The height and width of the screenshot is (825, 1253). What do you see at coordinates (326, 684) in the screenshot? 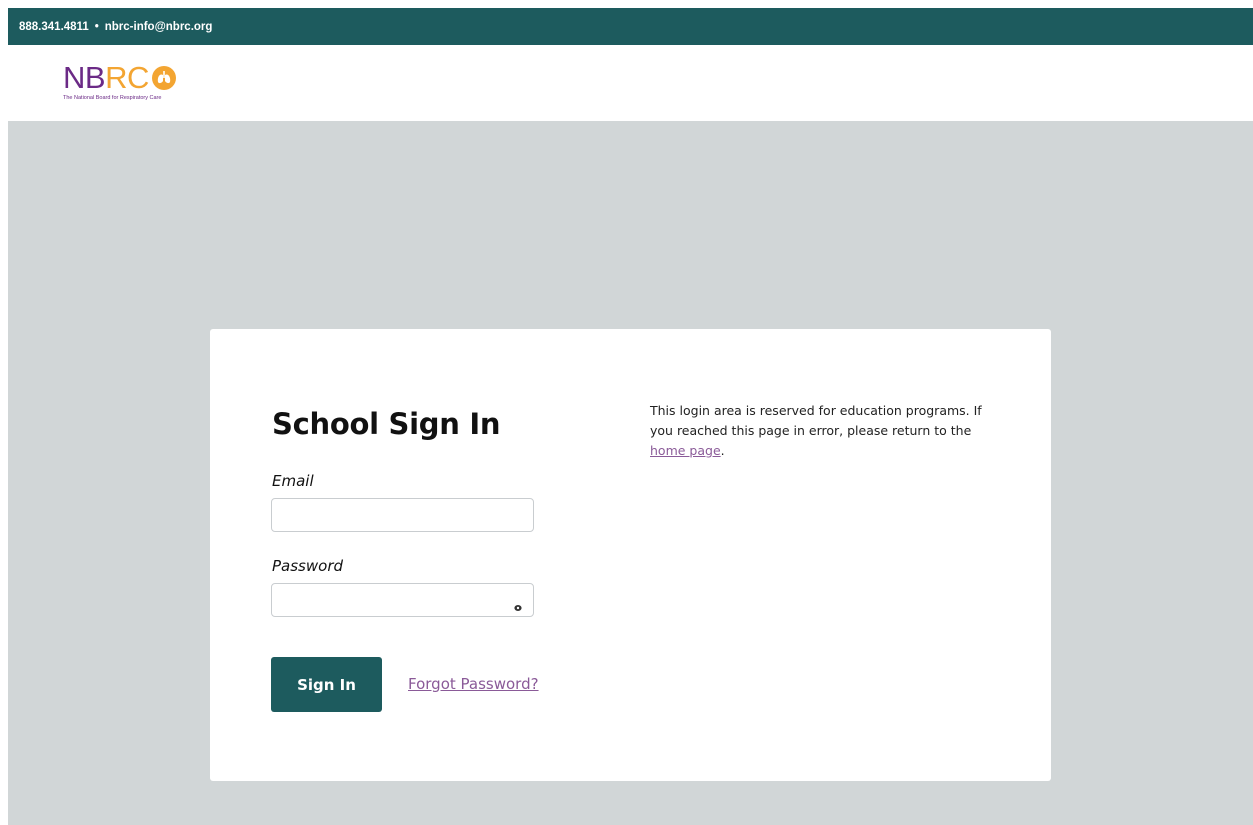
I see `sign-in-button: Sign In` at bounding box center [326, 684].